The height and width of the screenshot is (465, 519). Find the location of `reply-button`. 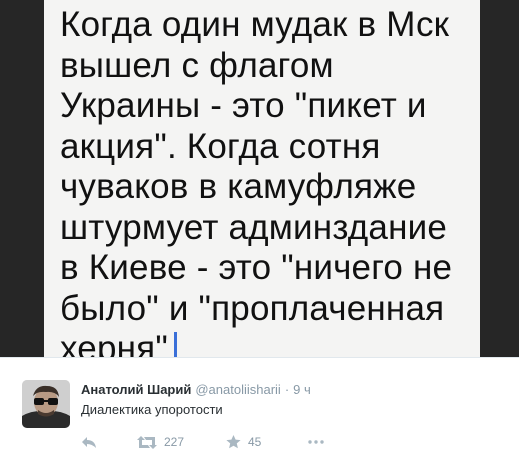

reply-button is located at coordinates (89, 442).